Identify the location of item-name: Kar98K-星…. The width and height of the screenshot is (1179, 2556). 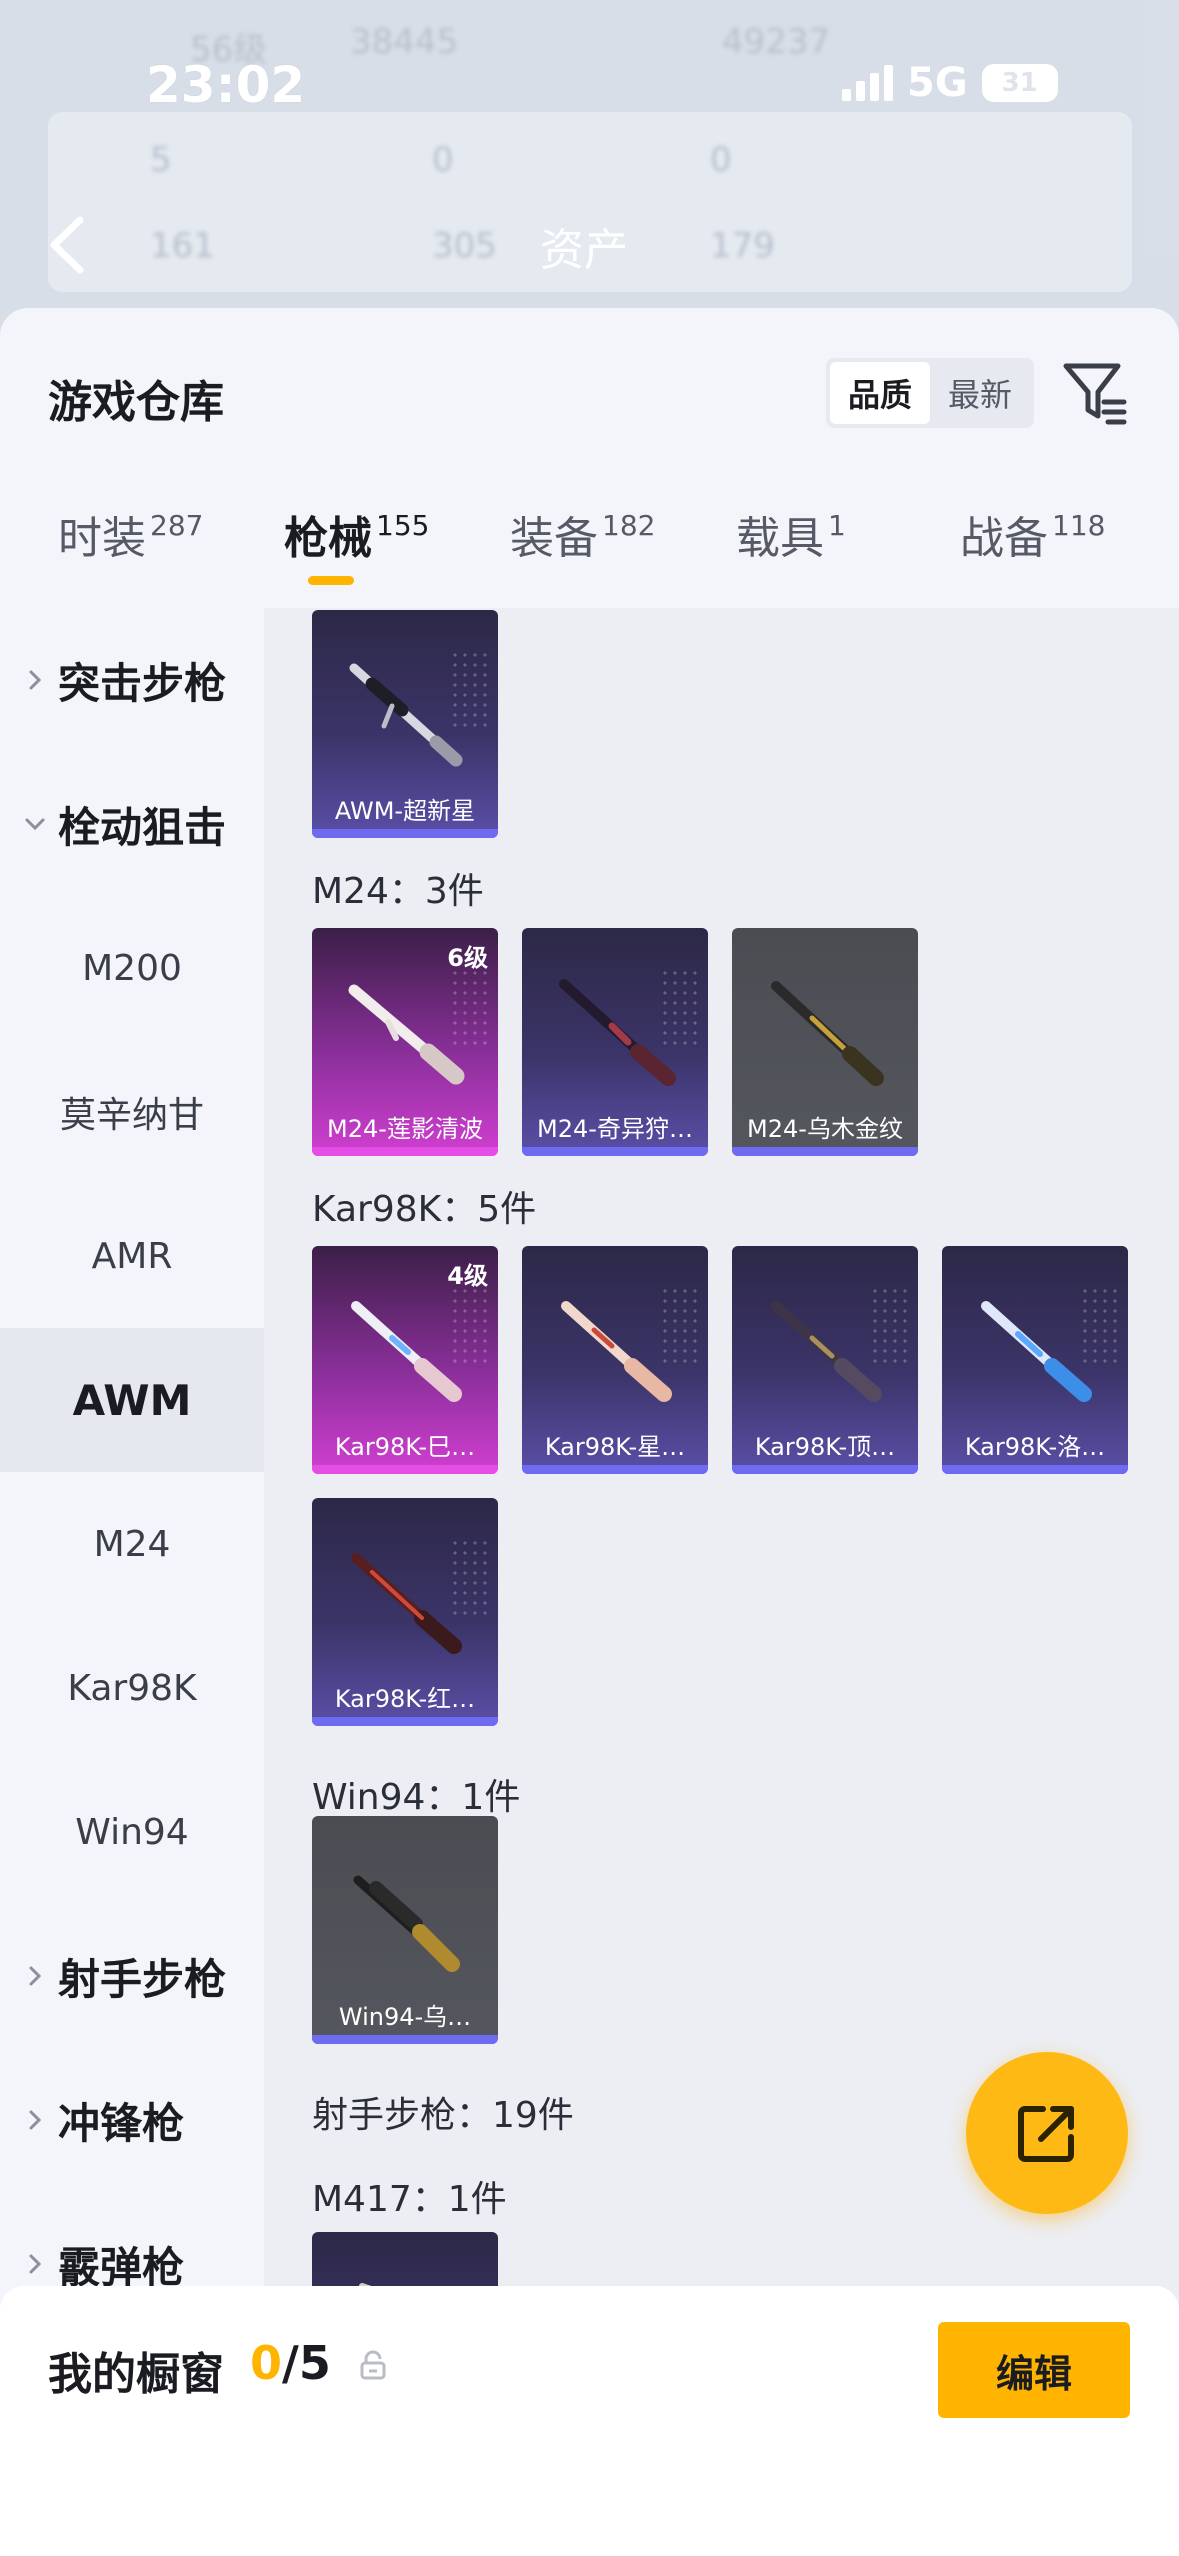
(615, 1447).